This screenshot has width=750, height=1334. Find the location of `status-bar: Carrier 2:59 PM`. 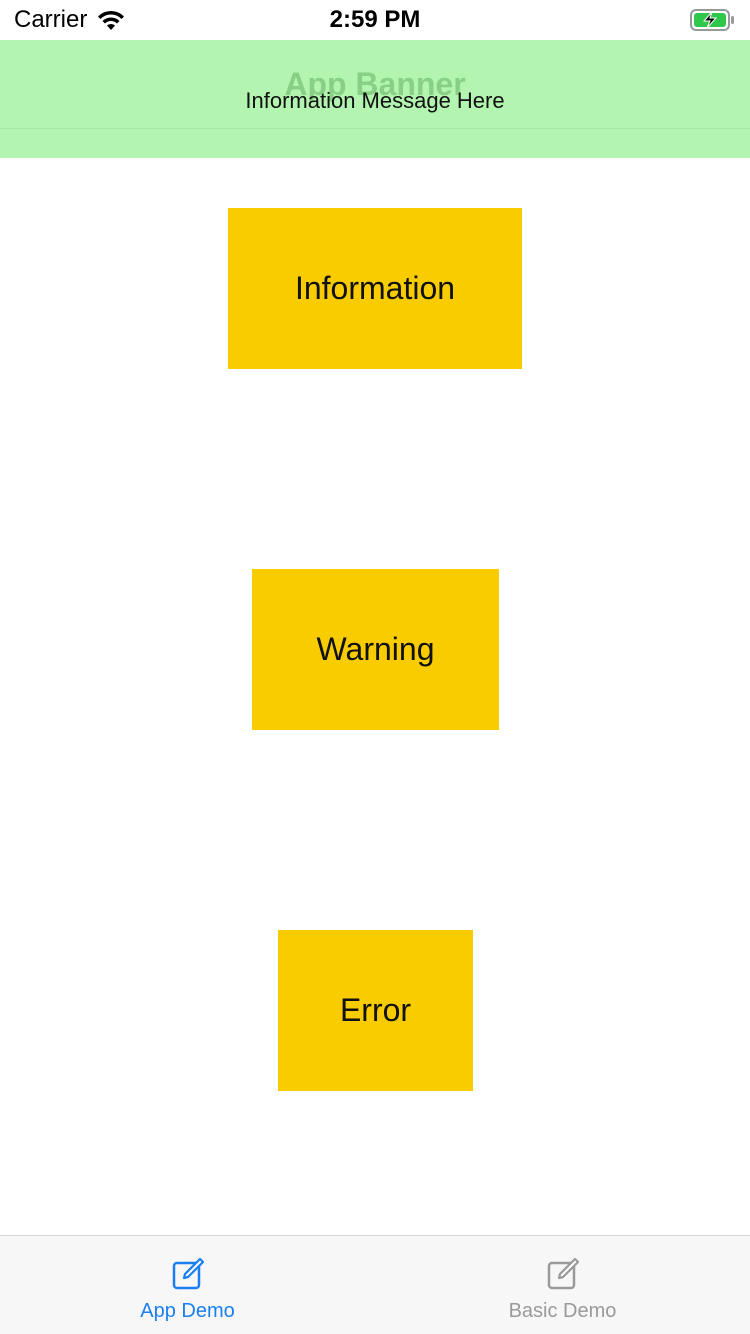

status-bar: Carrier 2:59 PM is located at coordinates (375, 20).